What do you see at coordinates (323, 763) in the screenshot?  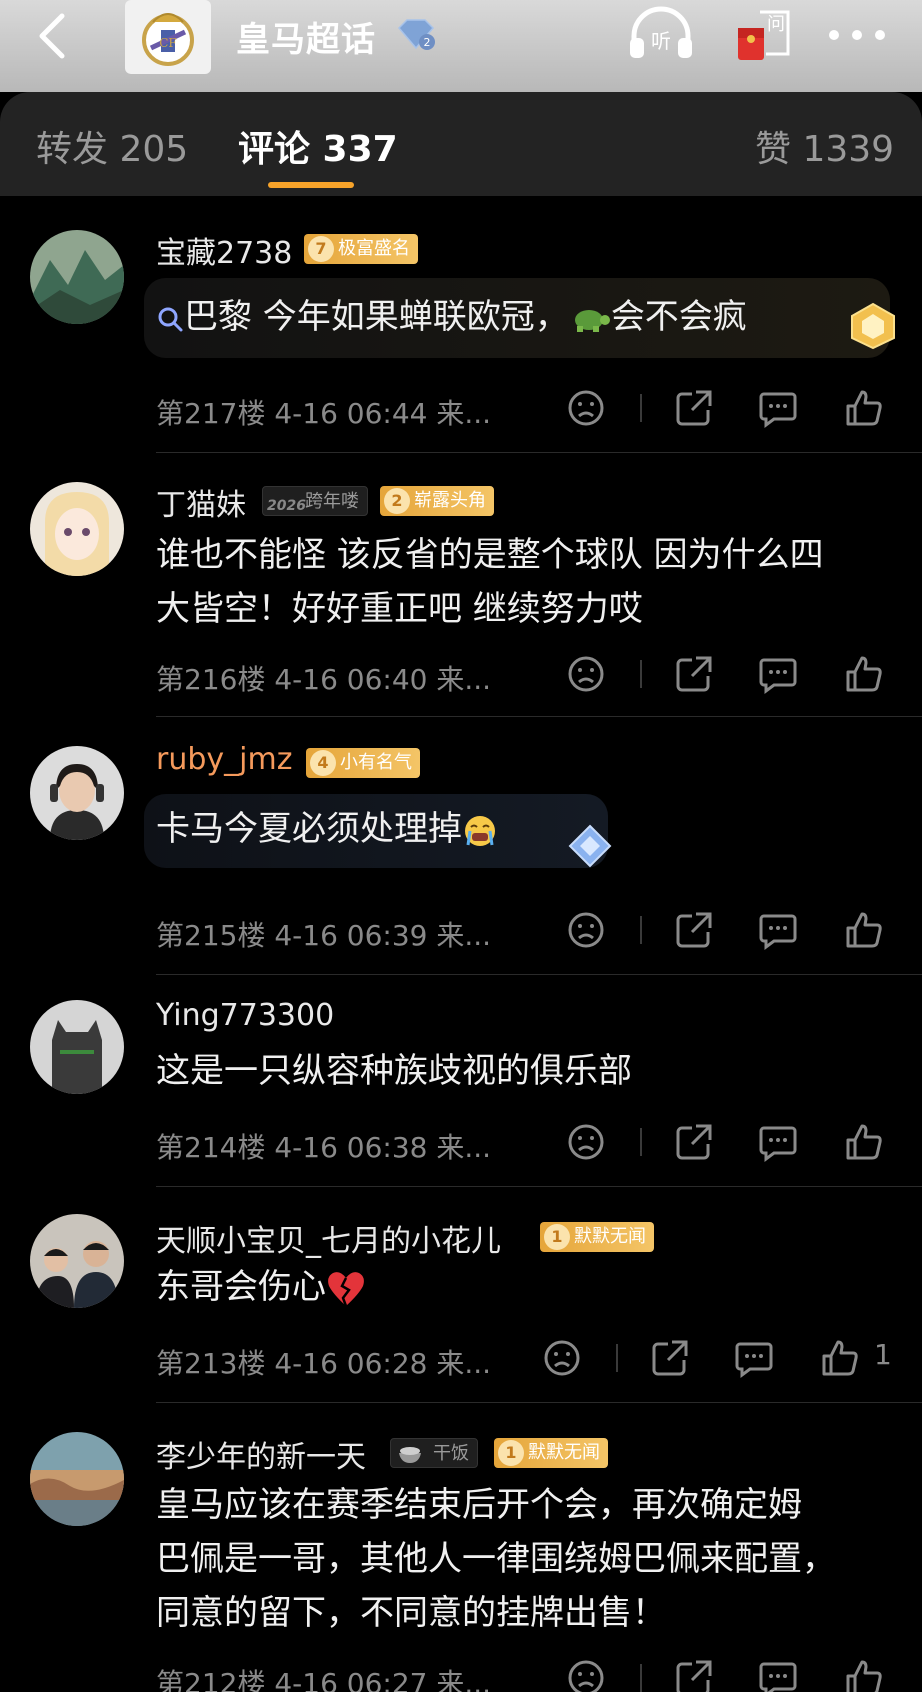 I see `badge-level-number: 4` at bounding box center [323, 763].